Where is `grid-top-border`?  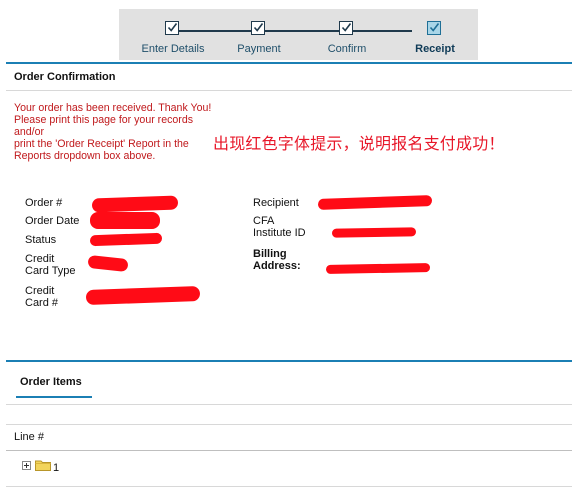 grid-top-border is located at coordinates (289, 424).